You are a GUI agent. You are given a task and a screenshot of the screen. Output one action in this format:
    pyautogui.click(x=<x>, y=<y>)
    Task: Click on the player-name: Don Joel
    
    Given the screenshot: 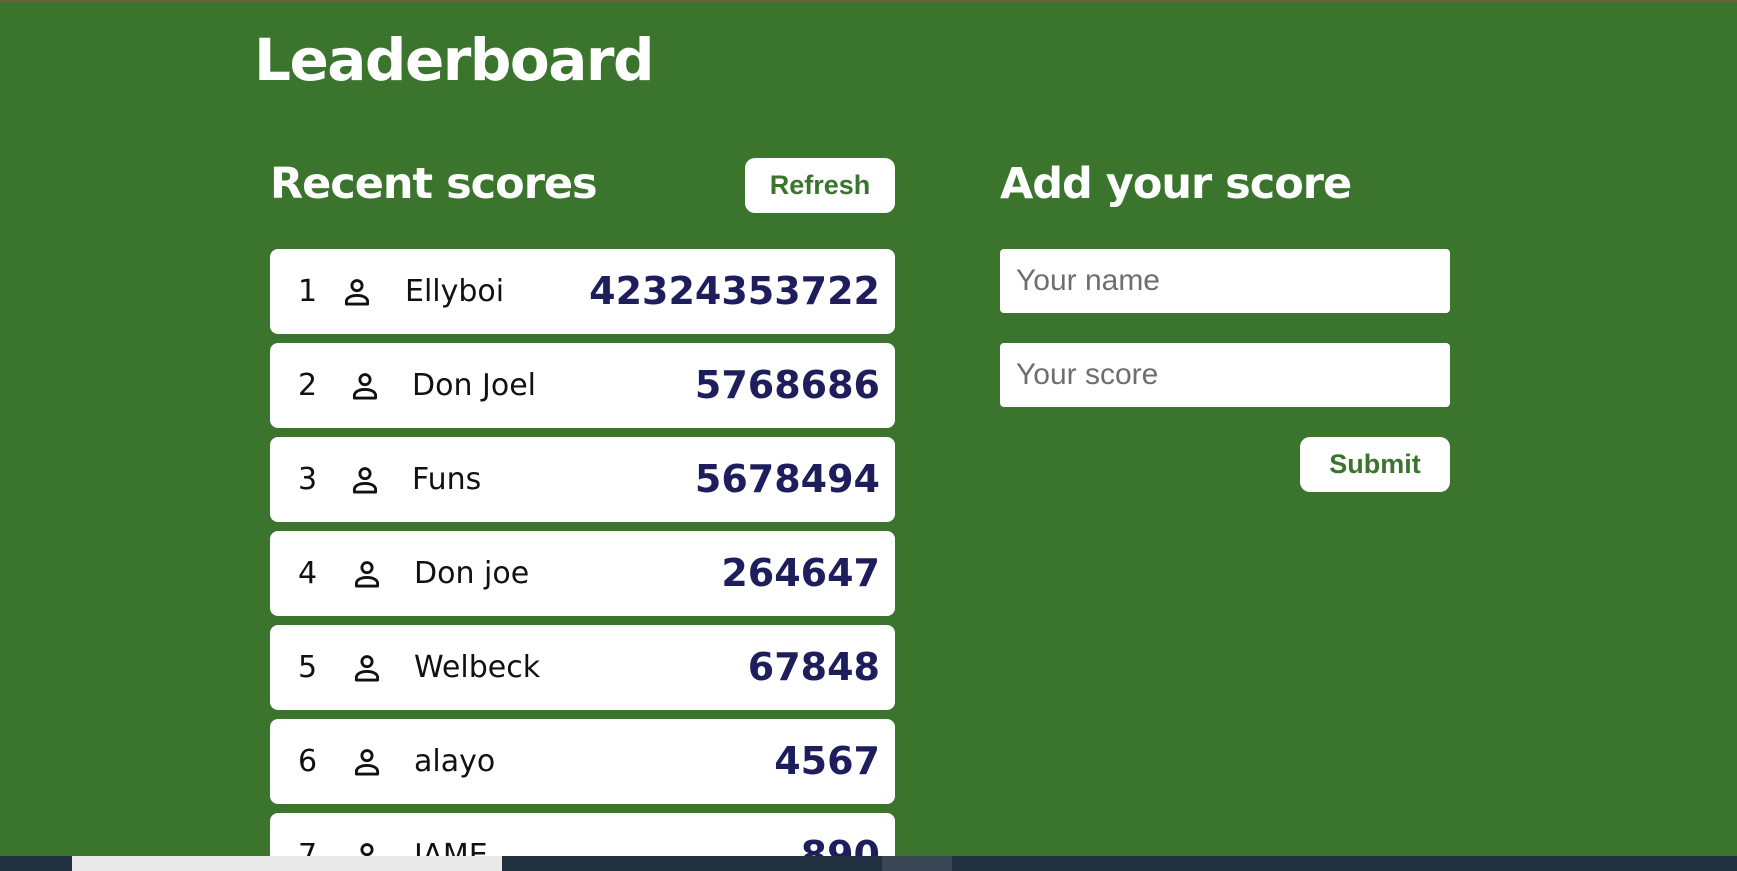 What is the action you would take?
    pyautogui.click(x=474, y=385)
    